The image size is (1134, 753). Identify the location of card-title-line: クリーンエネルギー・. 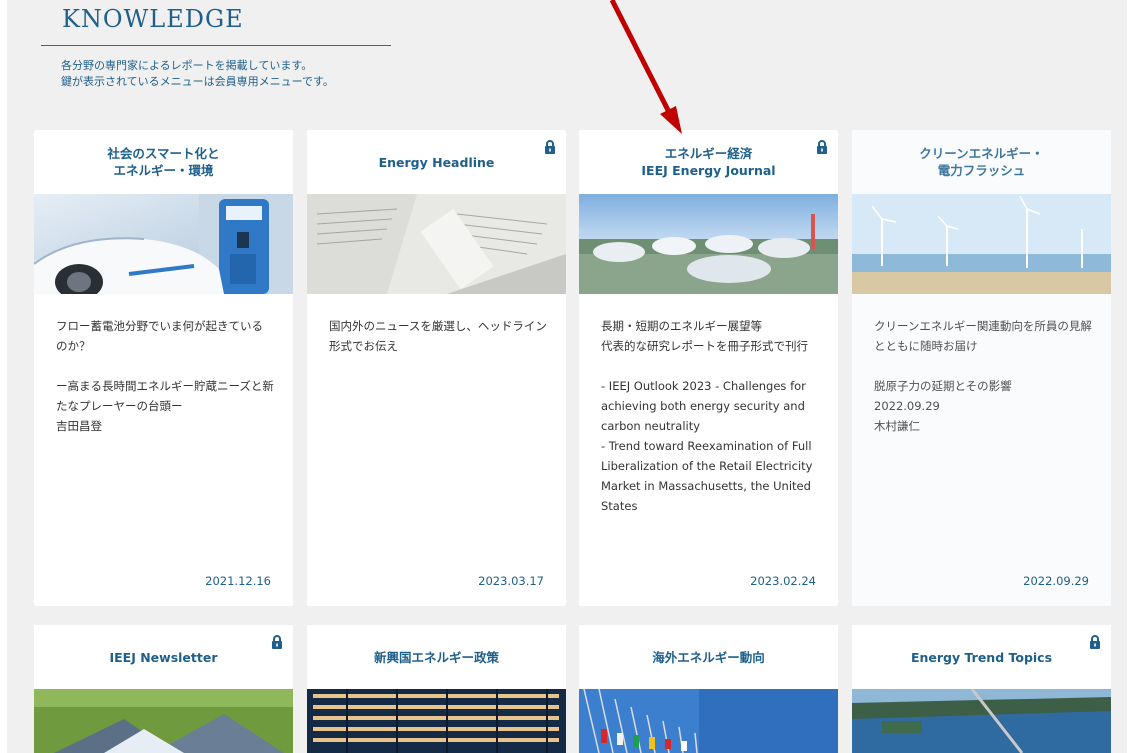
(981, 153).